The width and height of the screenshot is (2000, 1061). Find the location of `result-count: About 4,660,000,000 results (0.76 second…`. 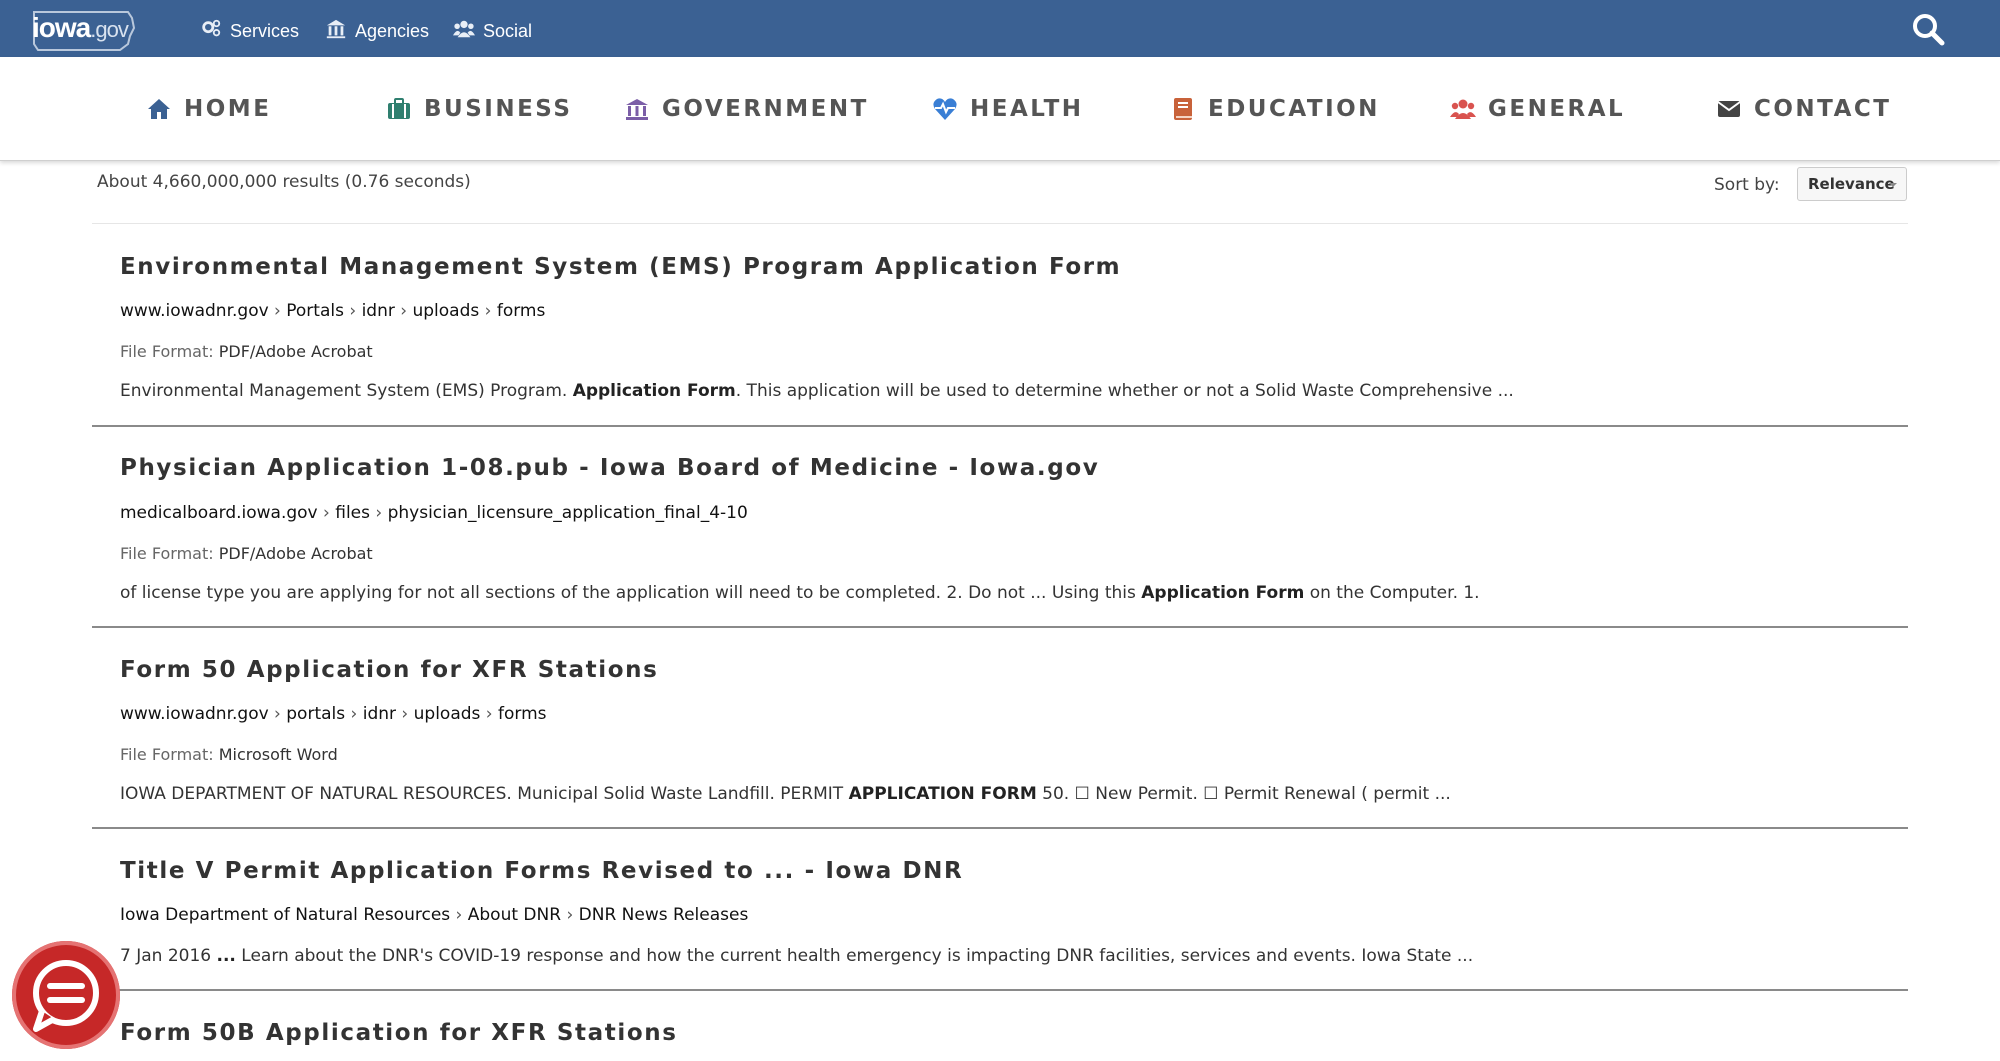

result-count: About 4,660,000,000 results (0.76 second… is located at coordinates (284, 182).